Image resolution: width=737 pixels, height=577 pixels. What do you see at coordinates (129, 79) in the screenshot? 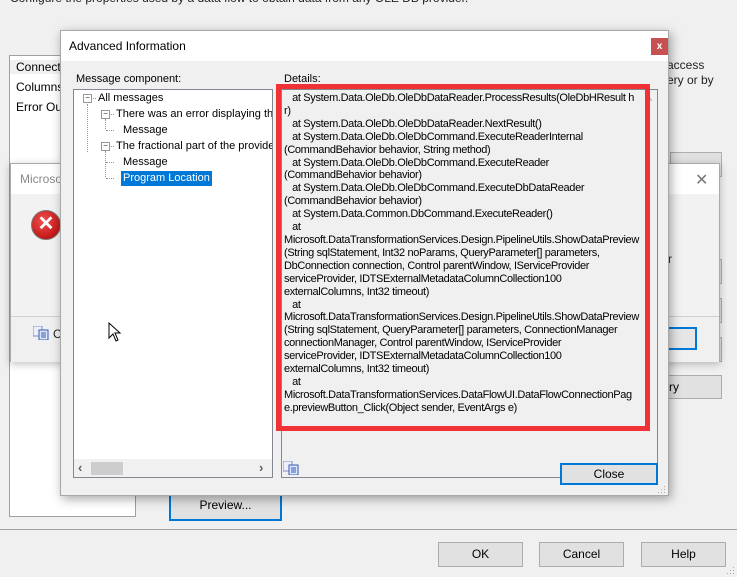
I see `message-component-label: Message component:` at bounding box center [129, 79].